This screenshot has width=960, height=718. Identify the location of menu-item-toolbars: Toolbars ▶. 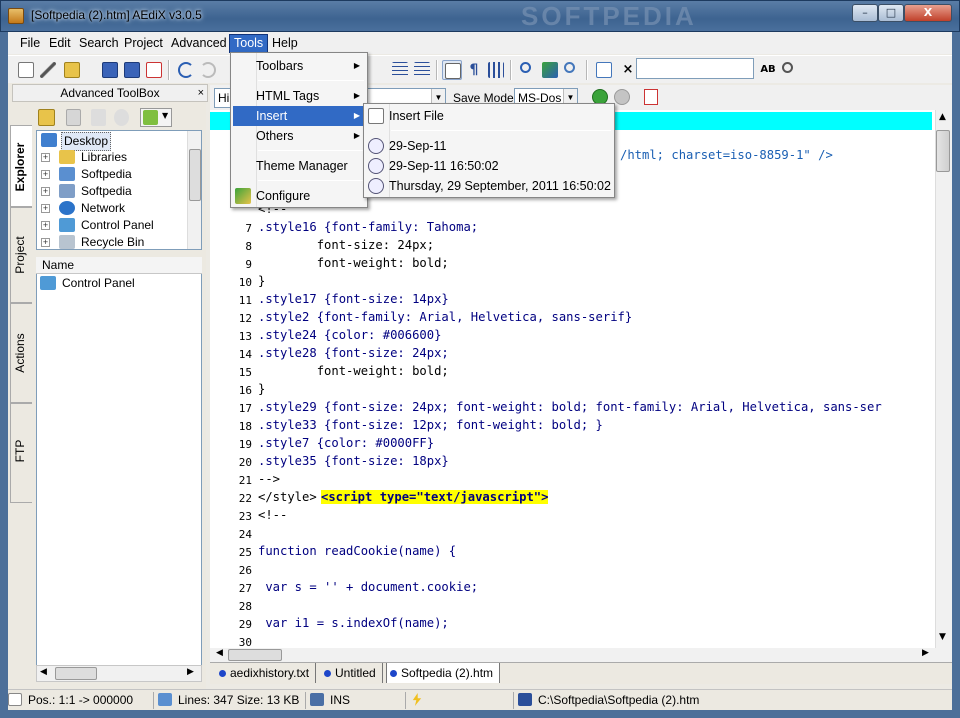
(299, 66).